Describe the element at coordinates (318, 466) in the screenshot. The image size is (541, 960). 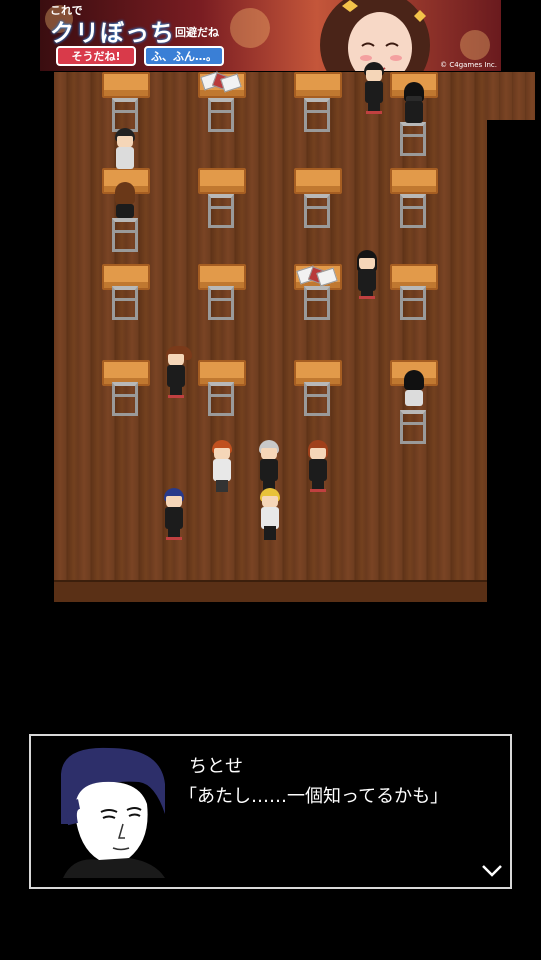
I see `npc-student-auburn-hair` at that location.